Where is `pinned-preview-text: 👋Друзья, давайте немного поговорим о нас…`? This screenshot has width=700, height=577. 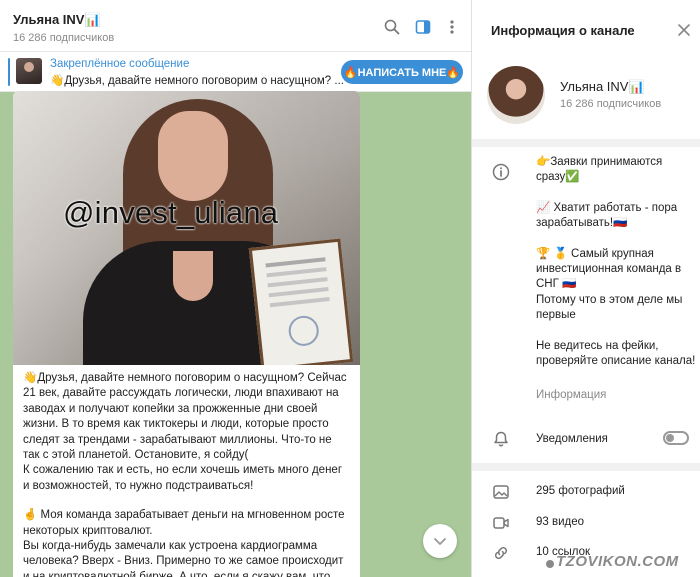
pinned-preview-text: 👋Друзья, давайте немного поговорим о нас… is located at coordinates (197, 81).